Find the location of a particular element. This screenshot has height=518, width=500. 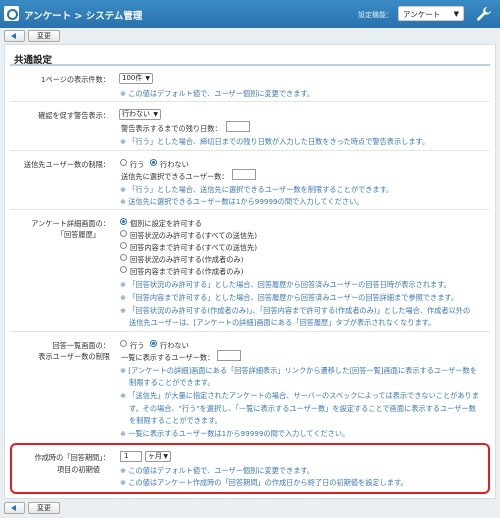

detail-option-label-4: 回答内容まで許可する(作成者のみ) is located at coordinates (187, 271).